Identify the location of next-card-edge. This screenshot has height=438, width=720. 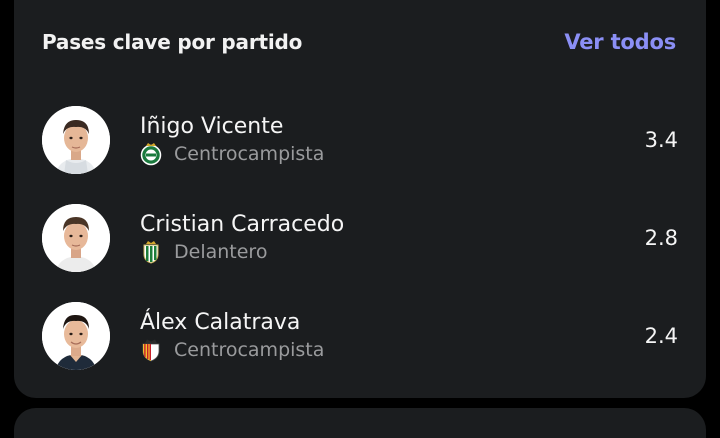
(360, 423).